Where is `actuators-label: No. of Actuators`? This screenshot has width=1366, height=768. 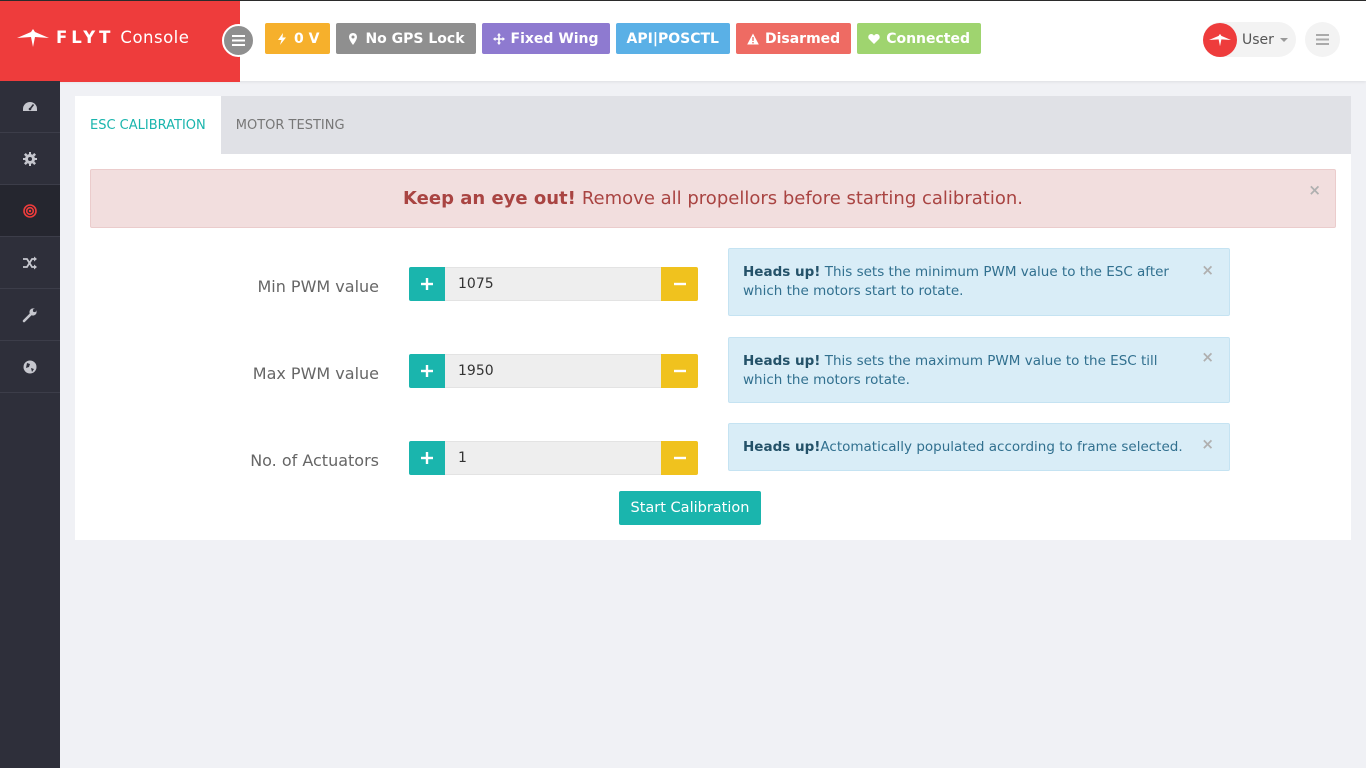 actuators-label: No. of Actuators is located at coordinates (314, 460).